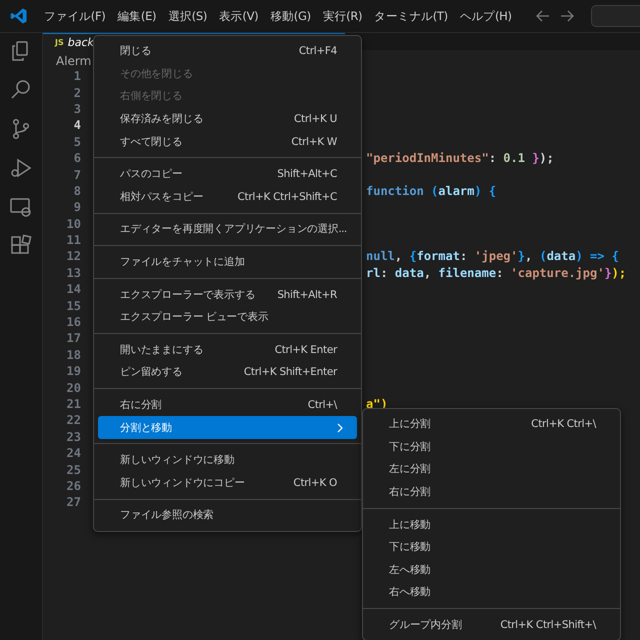 This screenshot has width=640, height=640. Describe the element at coordinates (227, 141) in the screenshot. I see `menu-item: すべて閉じる Ctrl+K W` at that location.